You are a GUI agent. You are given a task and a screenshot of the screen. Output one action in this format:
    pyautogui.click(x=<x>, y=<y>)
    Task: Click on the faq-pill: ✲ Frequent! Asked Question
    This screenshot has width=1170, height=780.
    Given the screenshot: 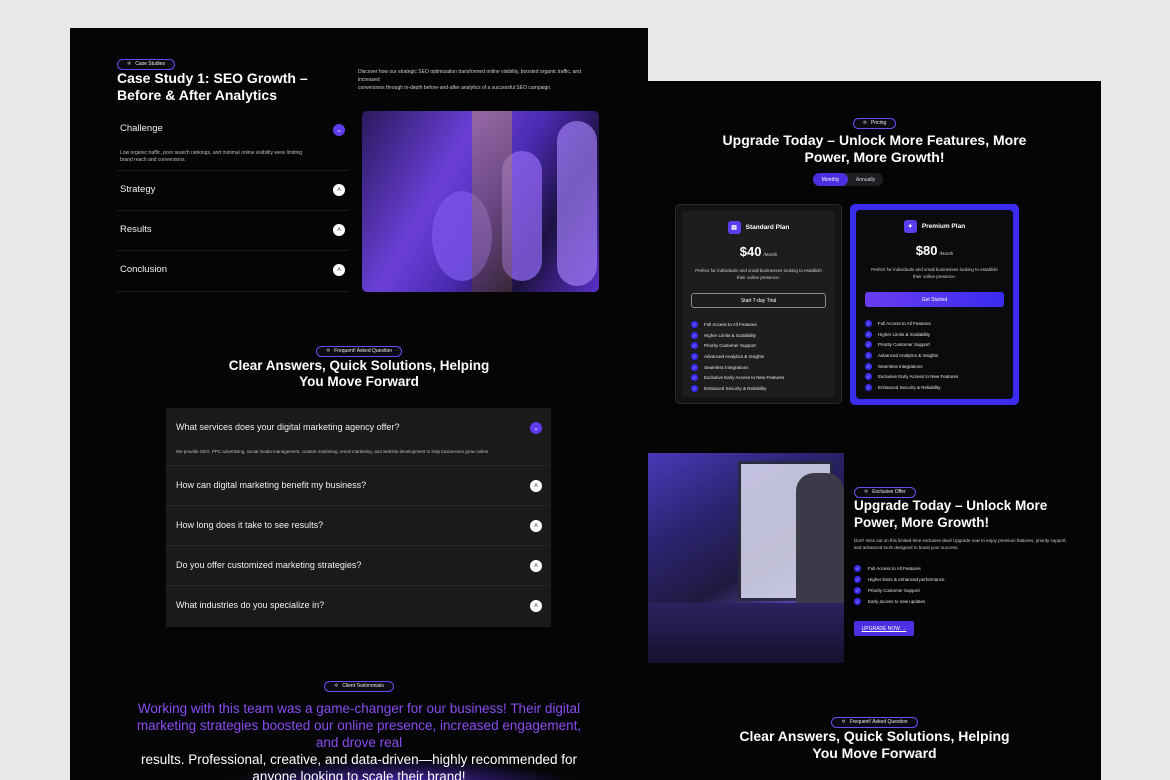 What is the action you would take?
    pyautogui.click(x=359, y=348)
    